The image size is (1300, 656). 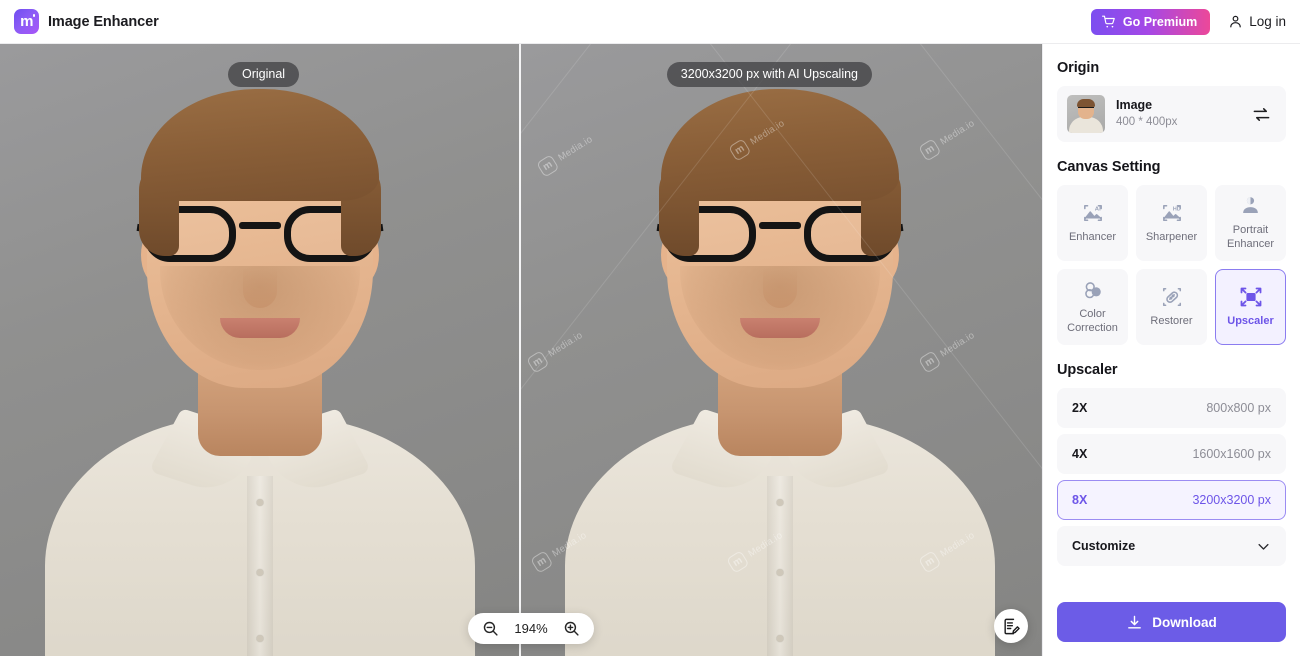 What do you see at coordinates (1171, 546) in the screenshot?
I see `customize-row: Customize` at bounding box center [1171, 546].